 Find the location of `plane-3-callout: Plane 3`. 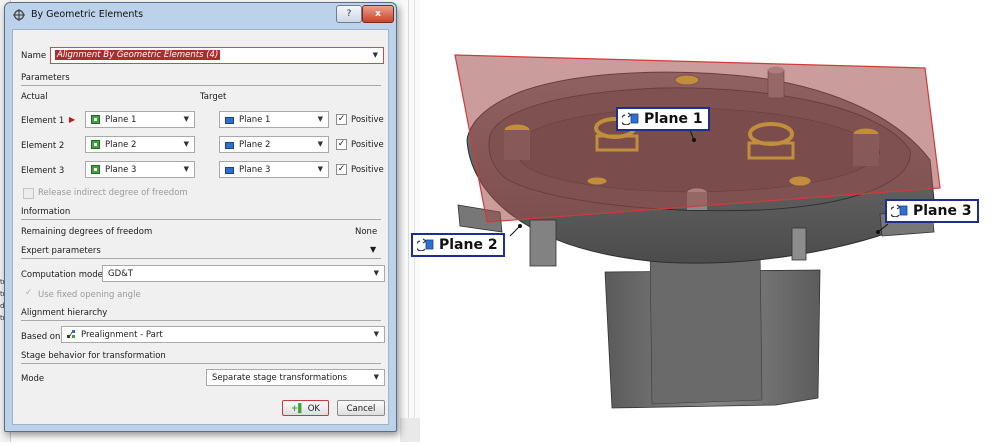

plane-3-callout: Plane 3 is located at coordinates (932, 211).